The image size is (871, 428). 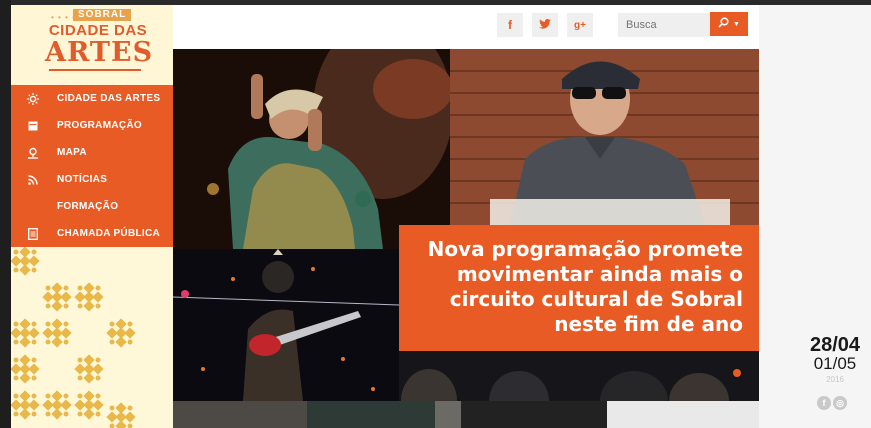 I want to click on hero-photo-portrait, so click(x=604, y=137).